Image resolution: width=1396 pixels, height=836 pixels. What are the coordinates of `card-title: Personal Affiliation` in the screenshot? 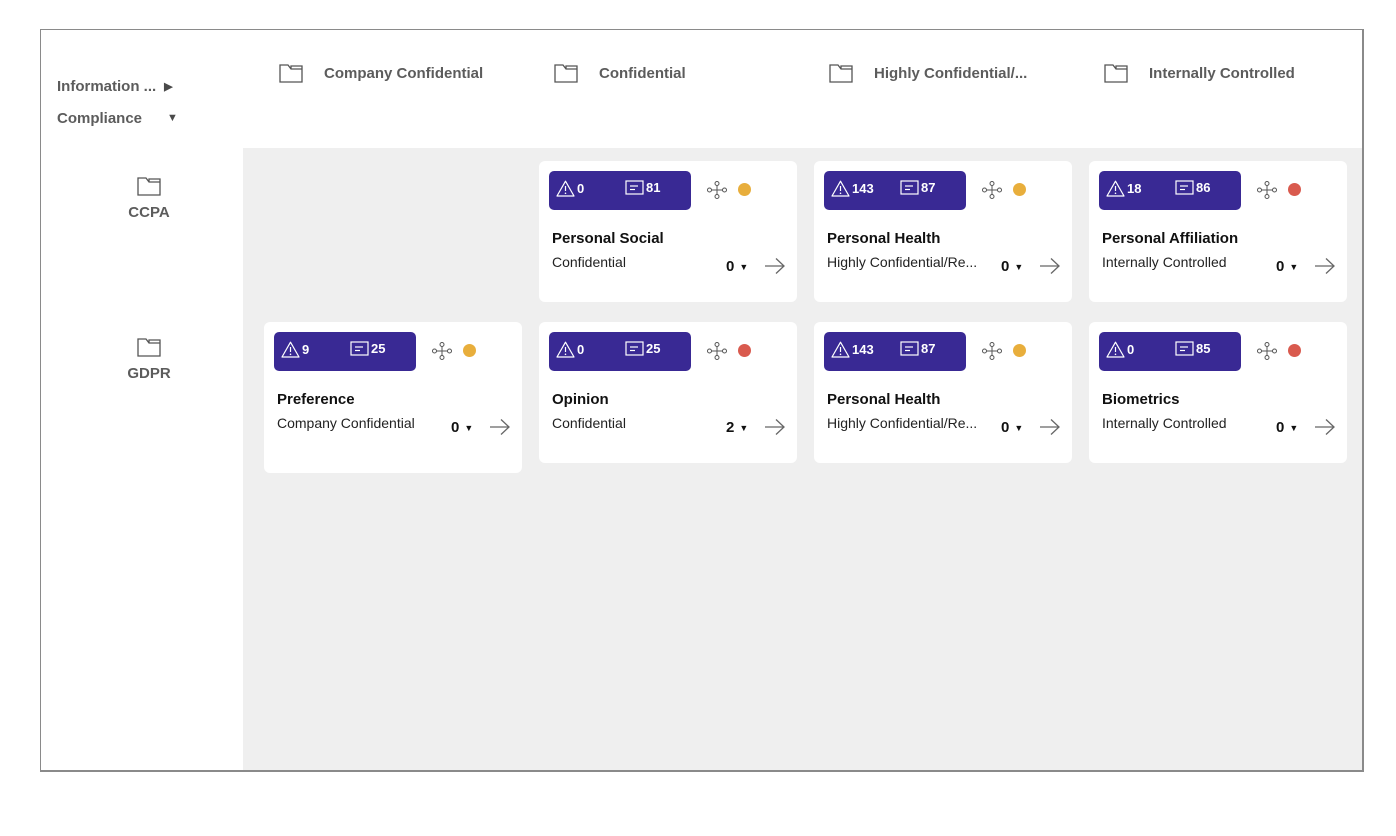 It's located at (1170, 238).